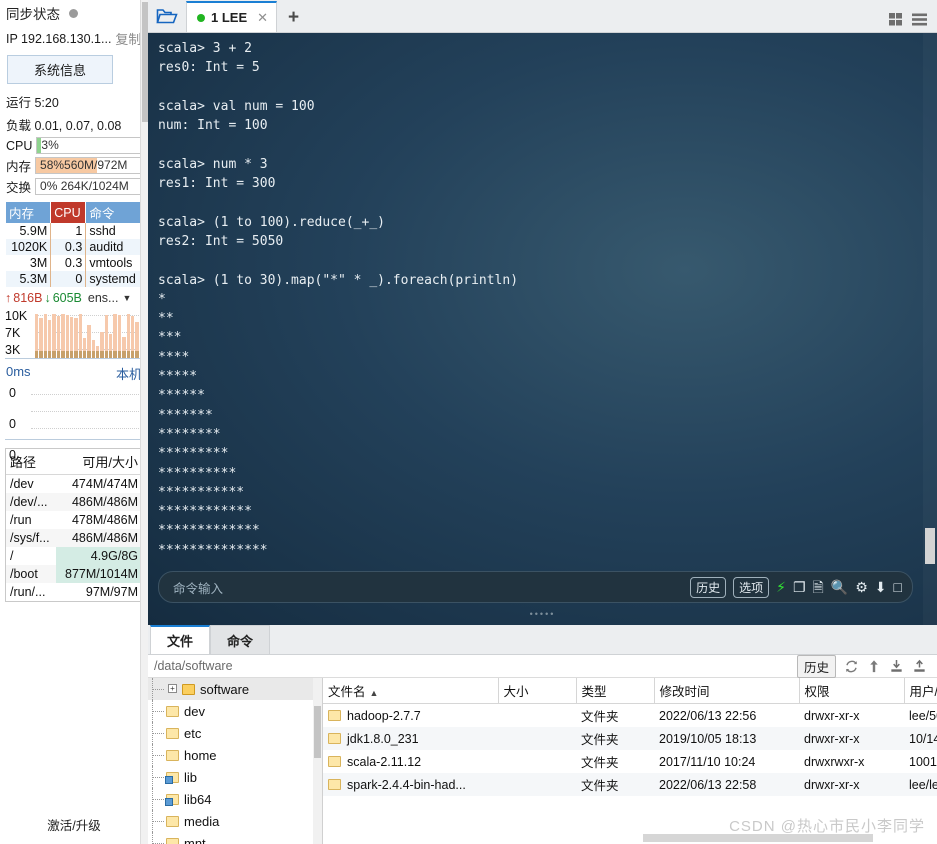  Describe the element at coordinates (881, 587) in the screenshot. I see `download-icon: ⬇` at that location.